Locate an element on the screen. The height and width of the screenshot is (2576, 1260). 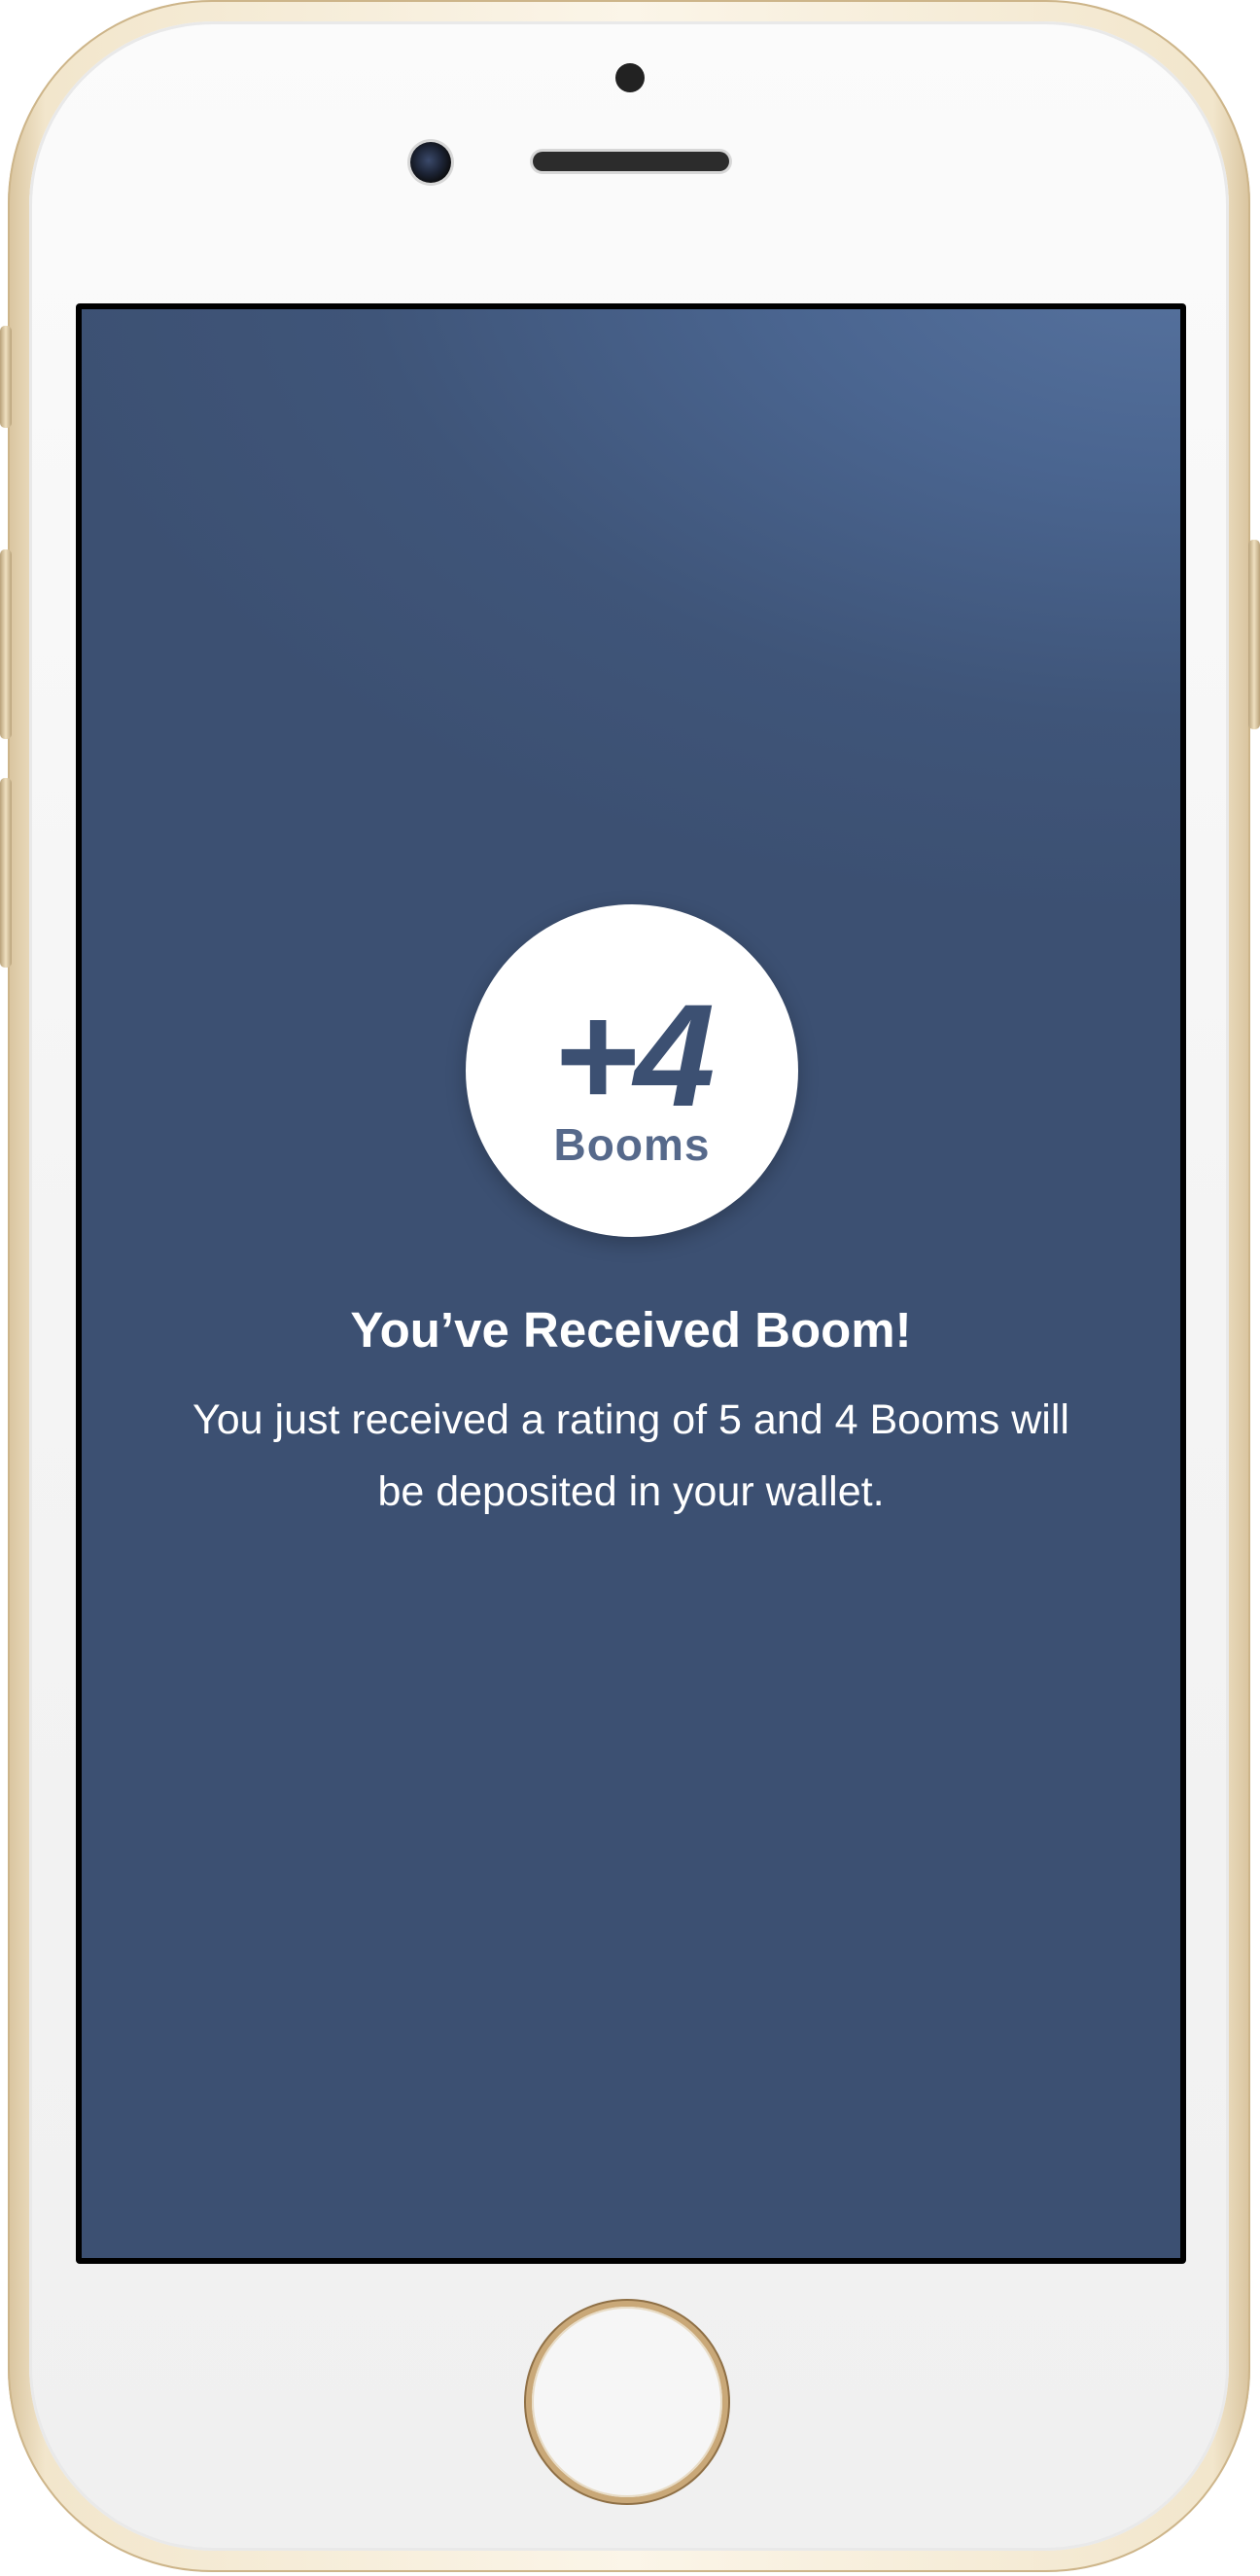
volume-down-button is located at coordinates (6, 873).